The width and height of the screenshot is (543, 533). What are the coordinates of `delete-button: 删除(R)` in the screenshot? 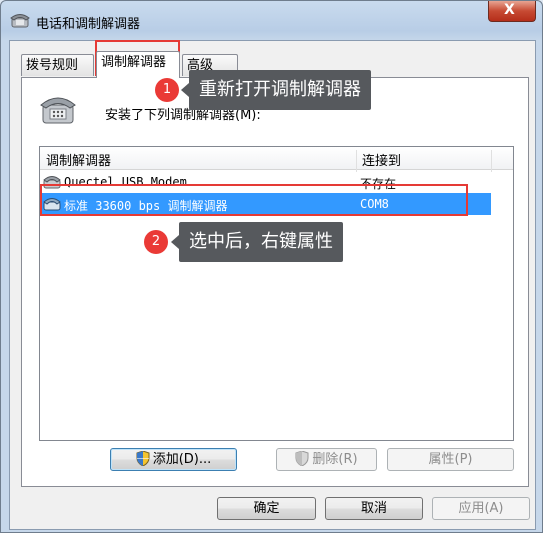 It's located at (326, 459).